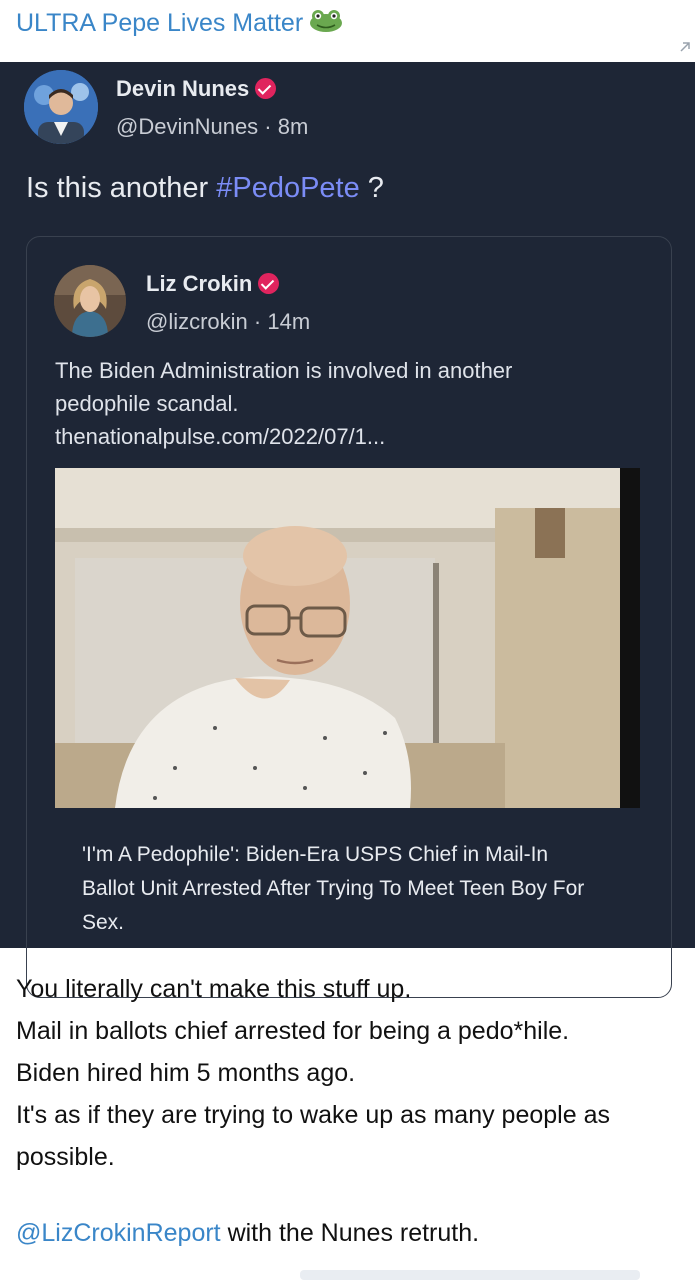 The height and width of the screenshot is (1280, 695). I want to click on post-hashtag: #PedoPete, so click(288, 188).